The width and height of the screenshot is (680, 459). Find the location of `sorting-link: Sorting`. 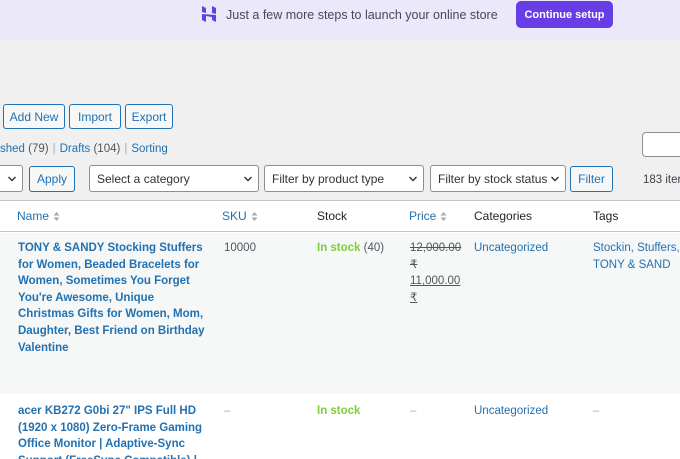

sorting-link: Sorting is located at coordinates (149, 149).